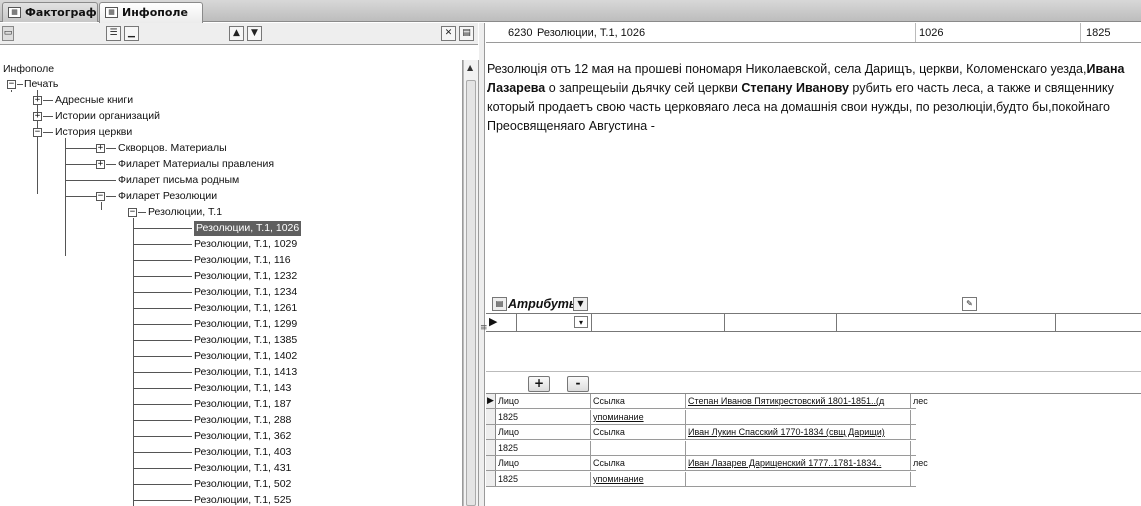  Describe the element at coordinates (242, 260) in the screenshot. I see `tree-leaf: Резолюции, Т.1, 116` at that location.